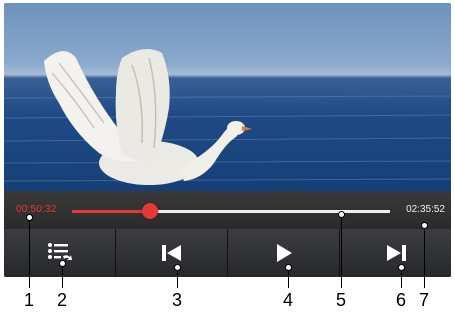 This screenshot has width=455, height=316. Describe the element at coordinates (61, 300) in the screenshot. I see `callout-2: 2` at that location.